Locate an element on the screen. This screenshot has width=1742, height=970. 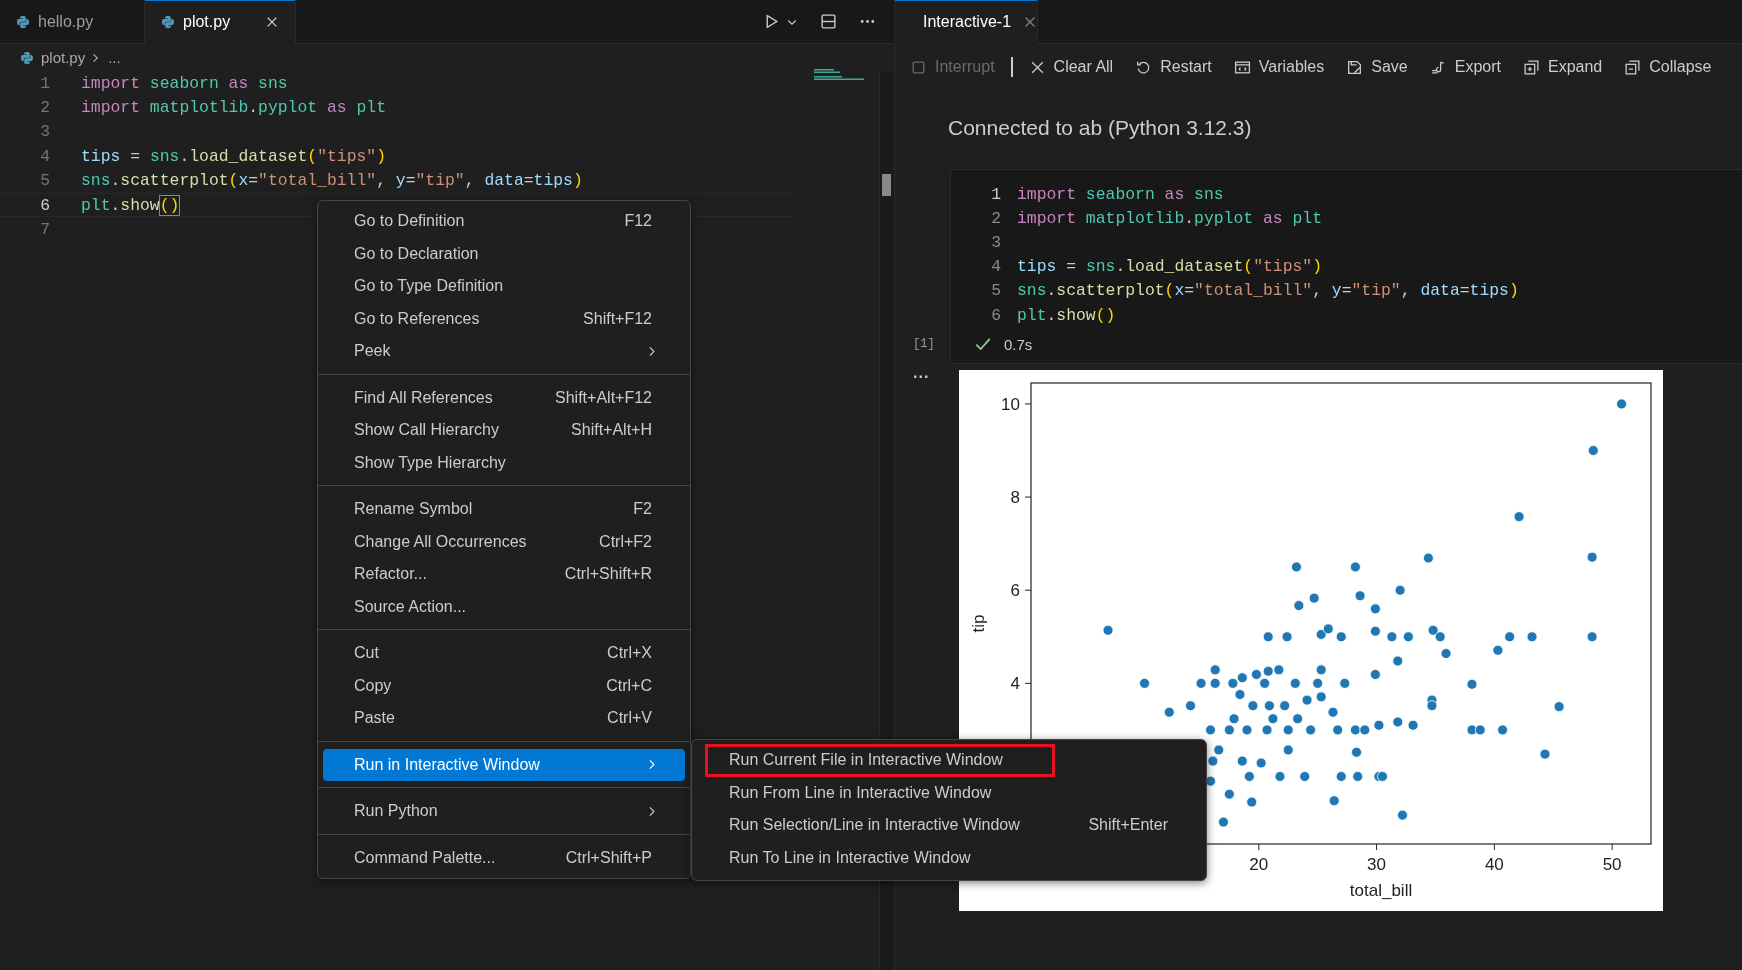
toolbar-button: Clear All is located at coordinates (1071, 67).